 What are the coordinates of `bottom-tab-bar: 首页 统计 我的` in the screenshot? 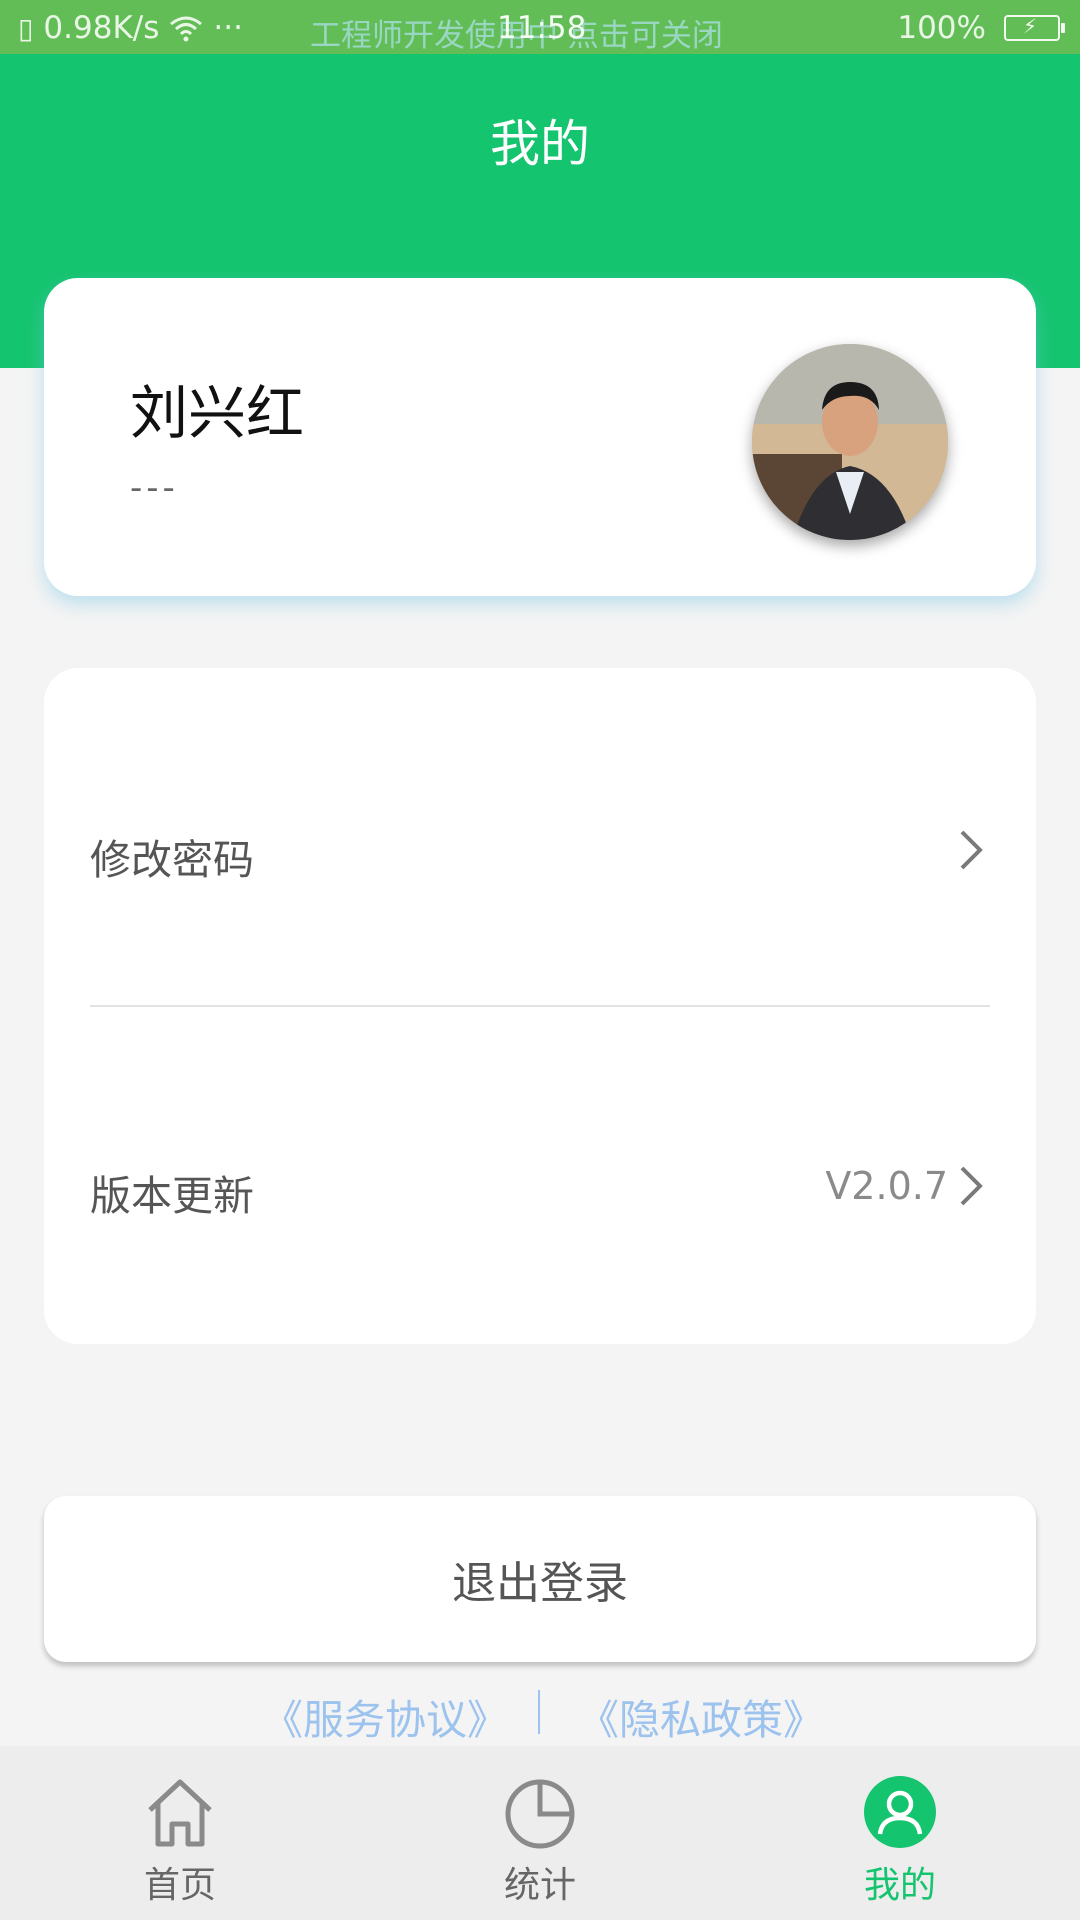 It's located at (540, 1833).